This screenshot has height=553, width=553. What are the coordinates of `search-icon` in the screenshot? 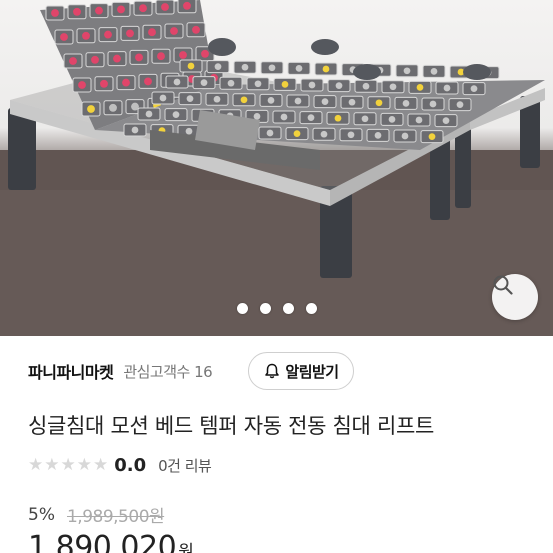 It's located at (503, 285).